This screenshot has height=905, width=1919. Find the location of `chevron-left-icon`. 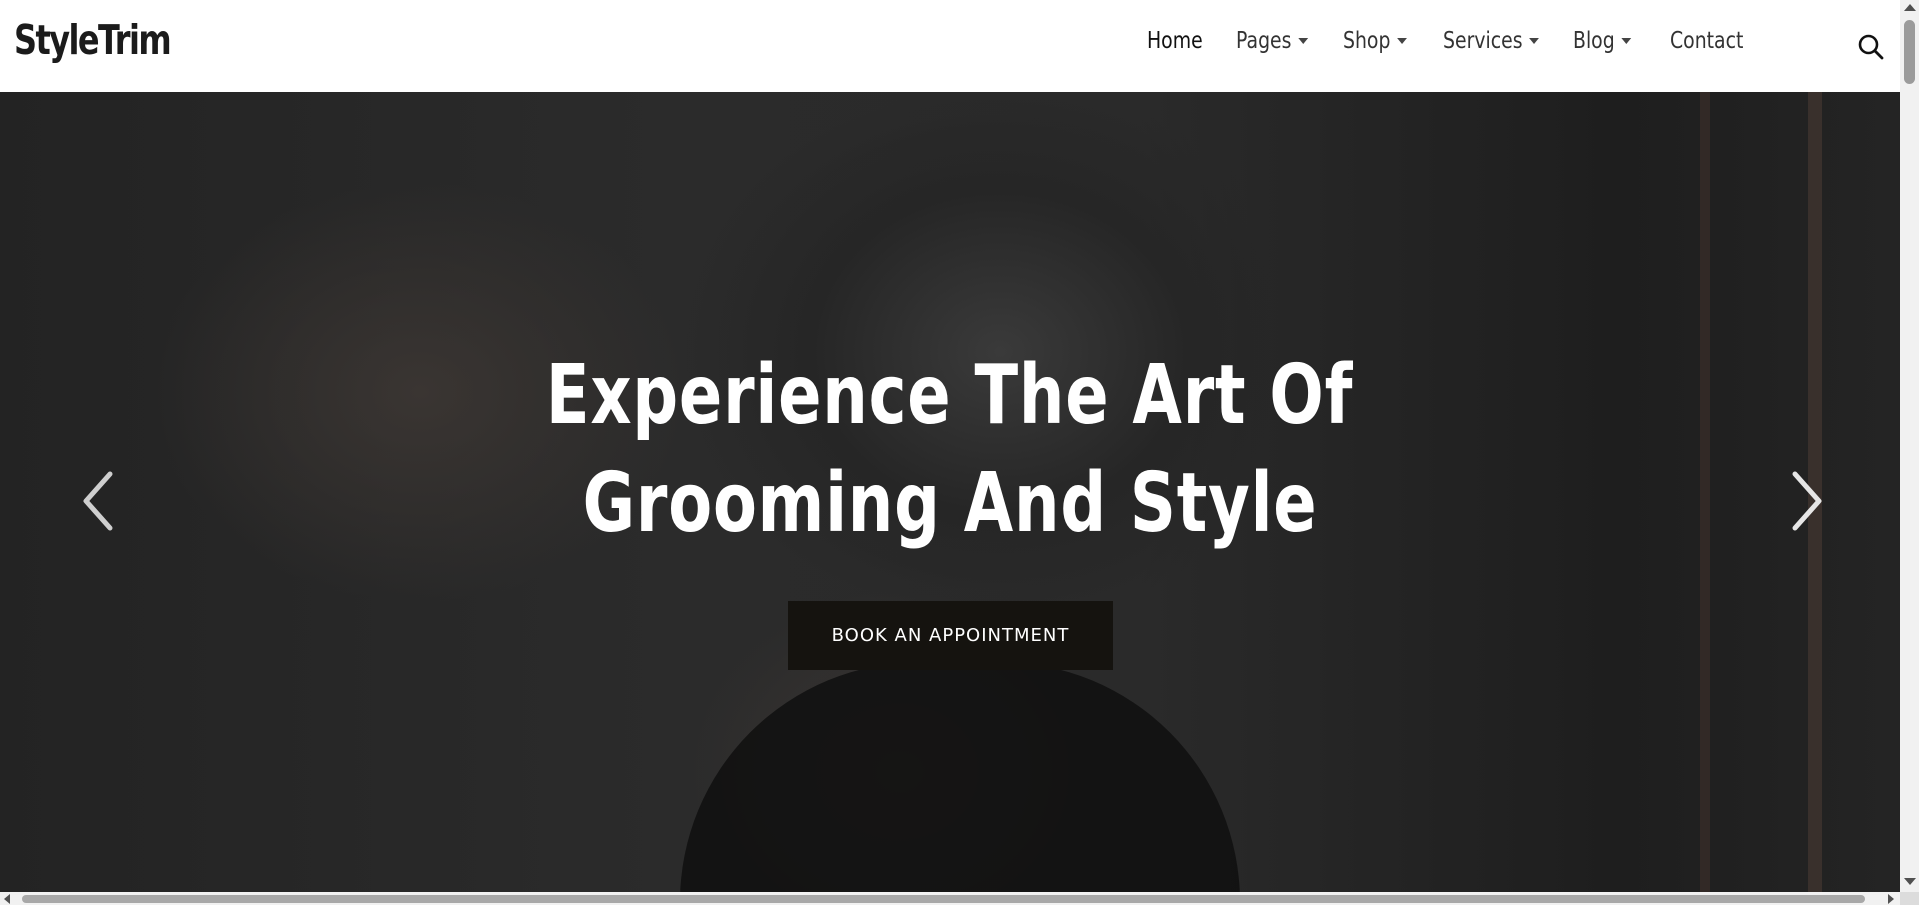

chevron-left-icon is located at coordinates (98, 501).